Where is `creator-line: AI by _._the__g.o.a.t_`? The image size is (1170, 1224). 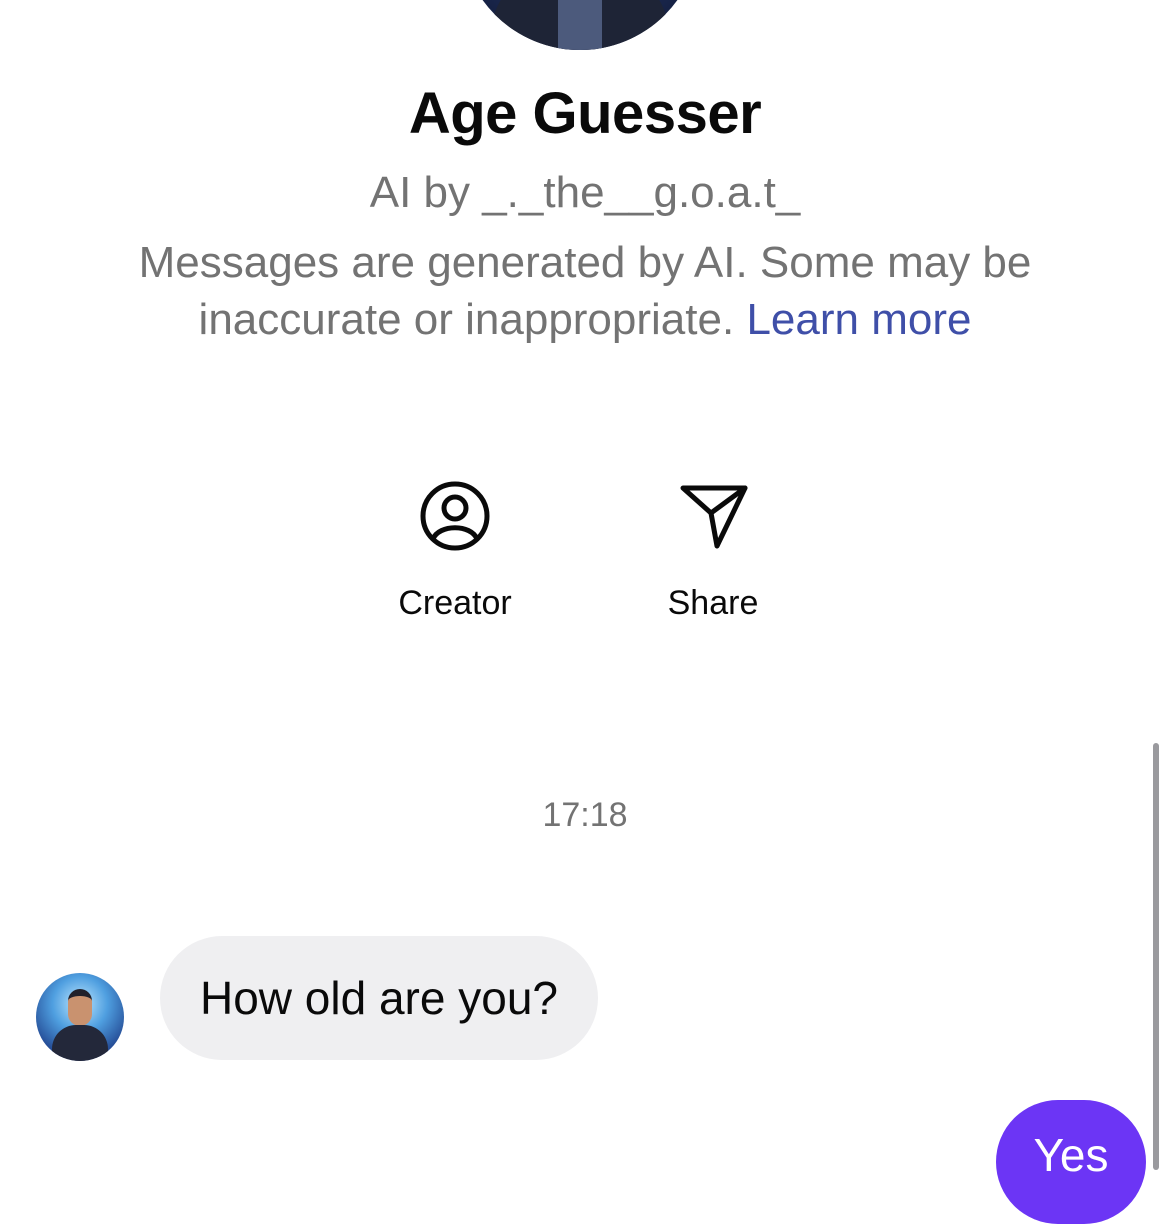 creator-line: AI by _._the__g.o.a.t_ is located at coordinates (585, 192).